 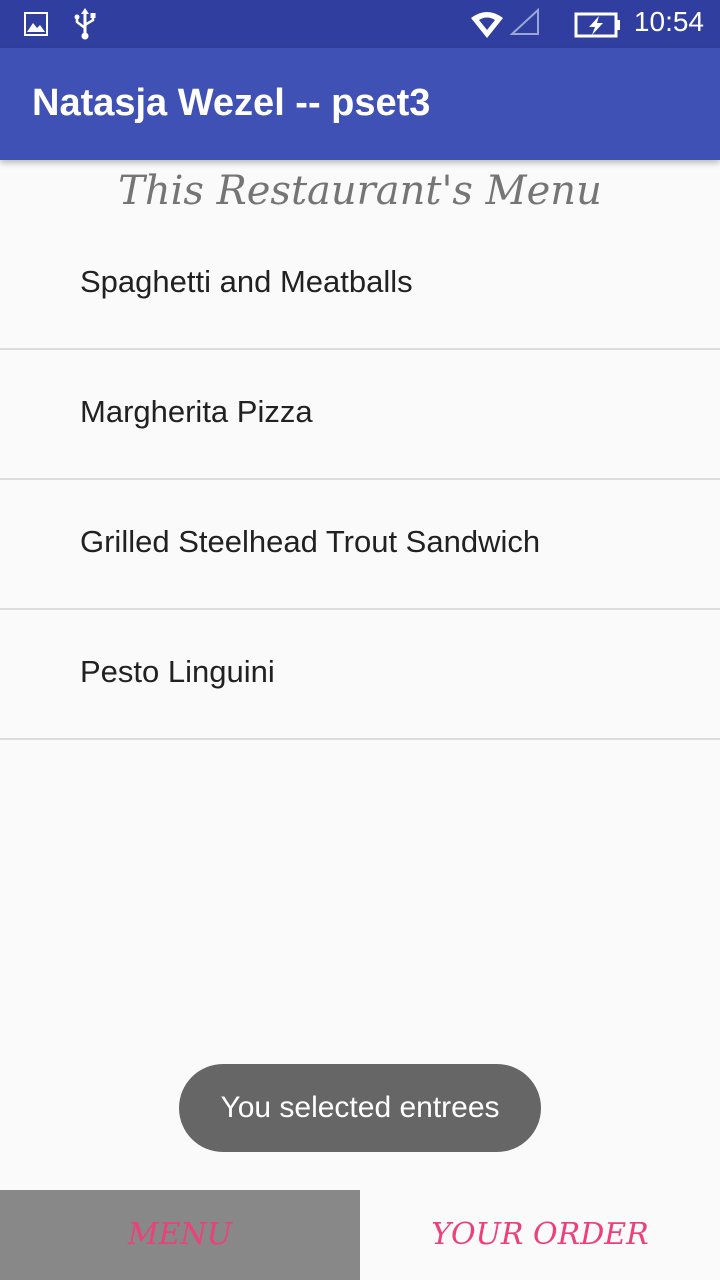 What do you see at coordinates (85, 24) in the screenshot?
I see `usb-icon` at bounding box center [85, 24].